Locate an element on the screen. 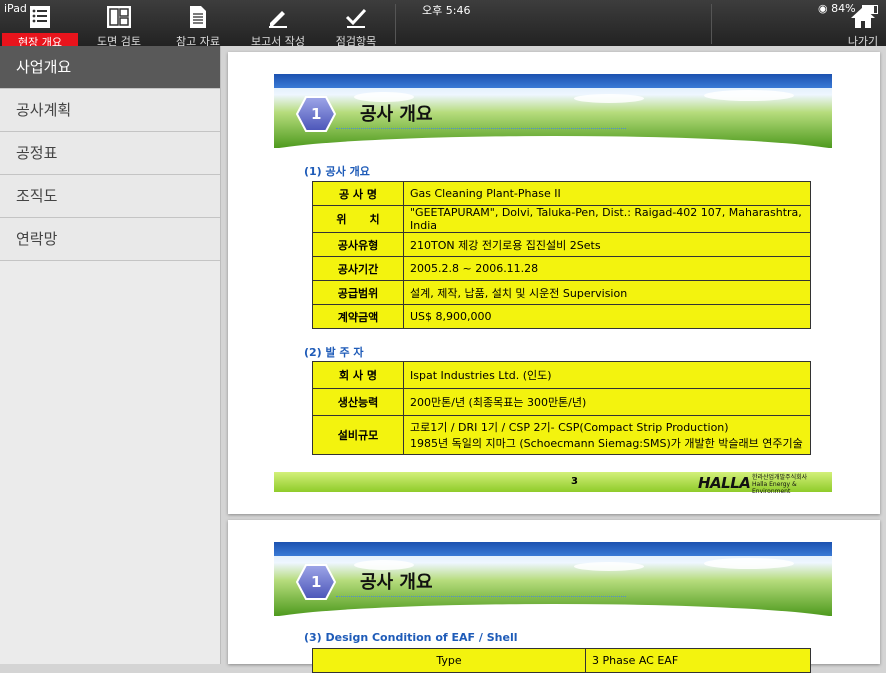  pencil-icon is located at coordinates (278, 19).